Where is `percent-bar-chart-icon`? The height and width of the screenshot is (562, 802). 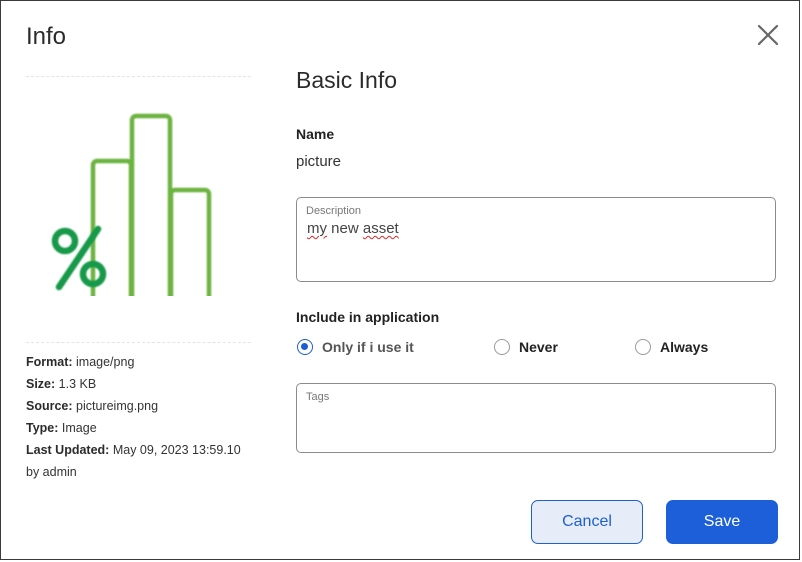 percent-bar-chart-icon is located at coordinates (131, 216).